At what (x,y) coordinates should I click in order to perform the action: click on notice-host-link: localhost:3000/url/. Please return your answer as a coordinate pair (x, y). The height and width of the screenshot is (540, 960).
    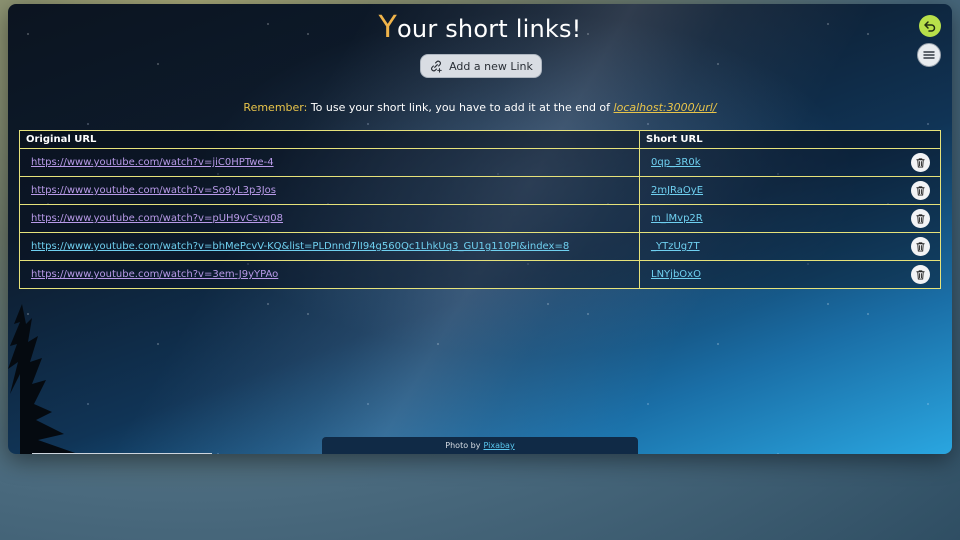
    Looking at the image, I should click on (665, 107).